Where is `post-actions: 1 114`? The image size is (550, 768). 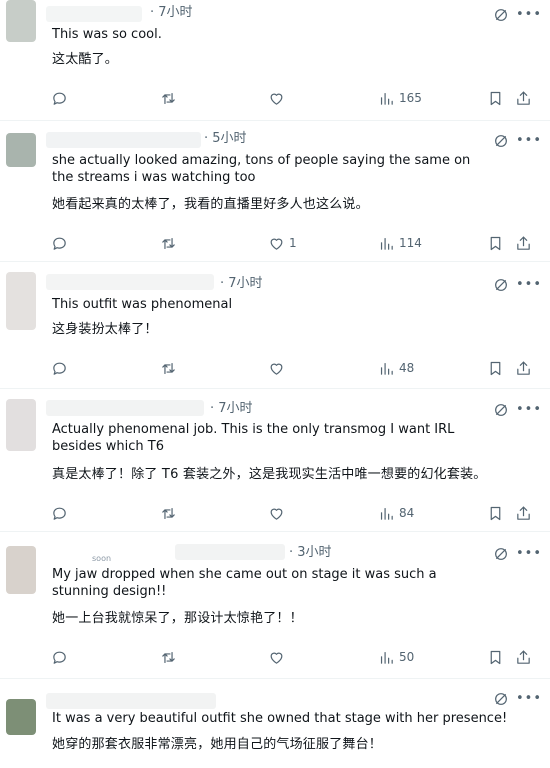
post-actions: 1 114 is located at coordinates (275, 243).